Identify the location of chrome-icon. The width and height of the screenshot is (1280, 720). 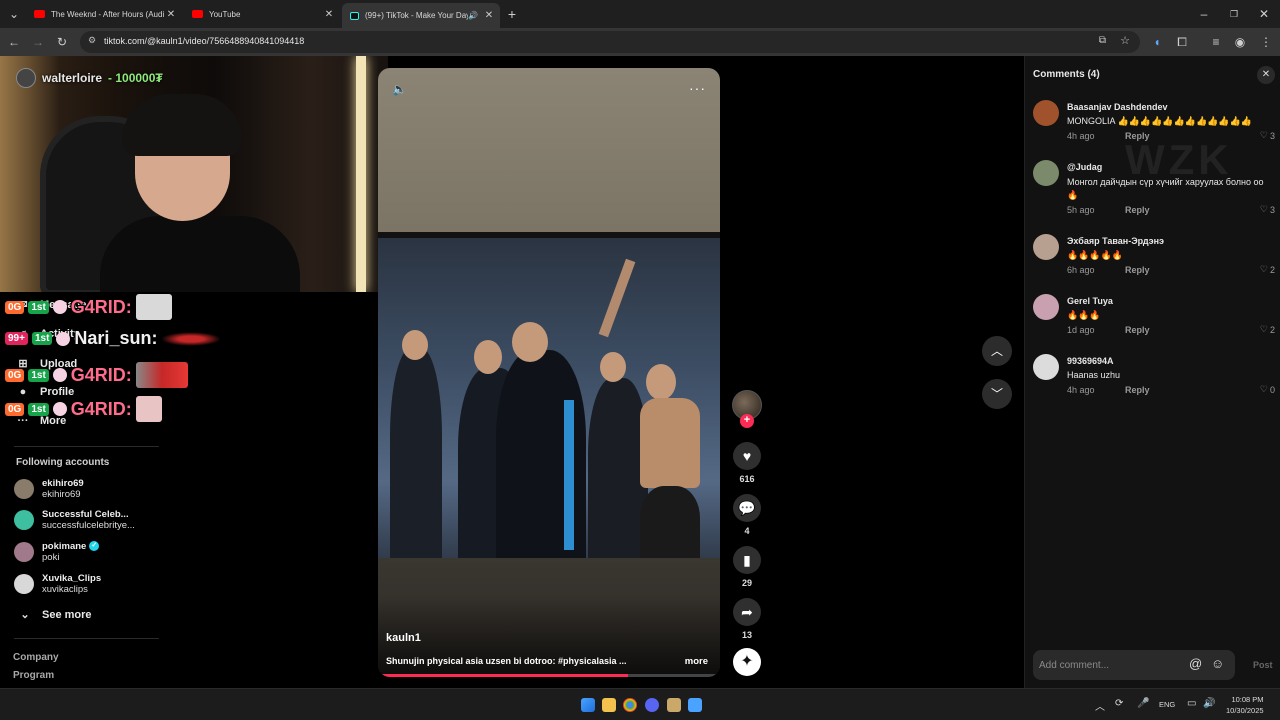
(630, 705).